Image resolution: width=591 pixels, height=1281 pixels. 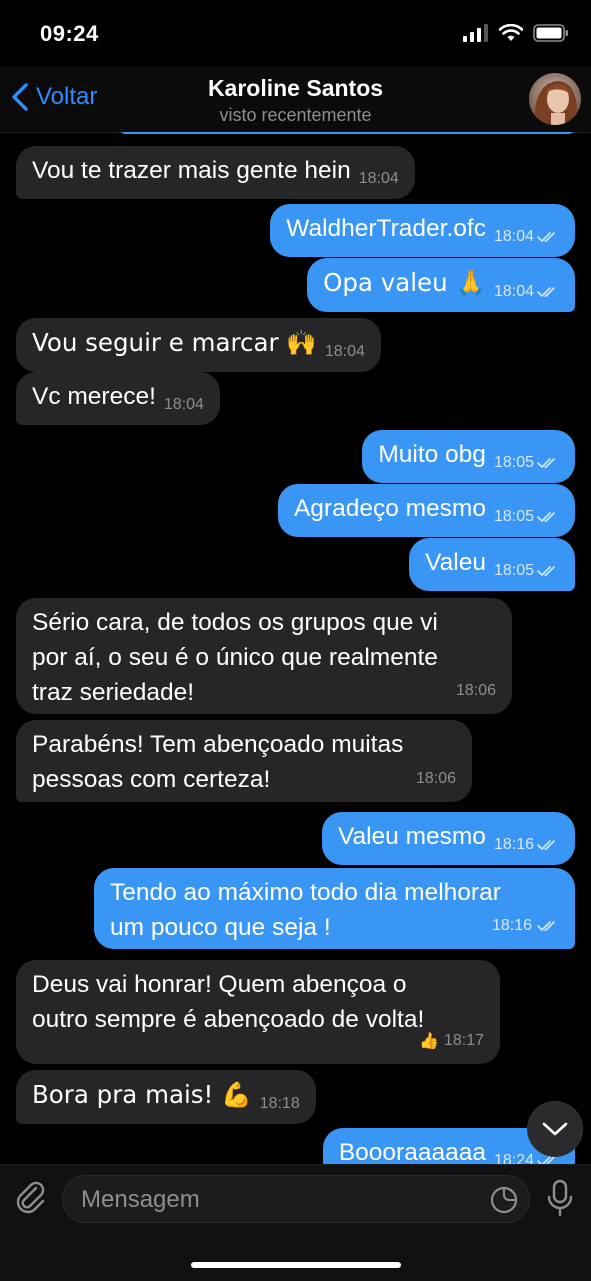 I want to click on message-text-line: traz seriedade!, so click(x=113, y=692).